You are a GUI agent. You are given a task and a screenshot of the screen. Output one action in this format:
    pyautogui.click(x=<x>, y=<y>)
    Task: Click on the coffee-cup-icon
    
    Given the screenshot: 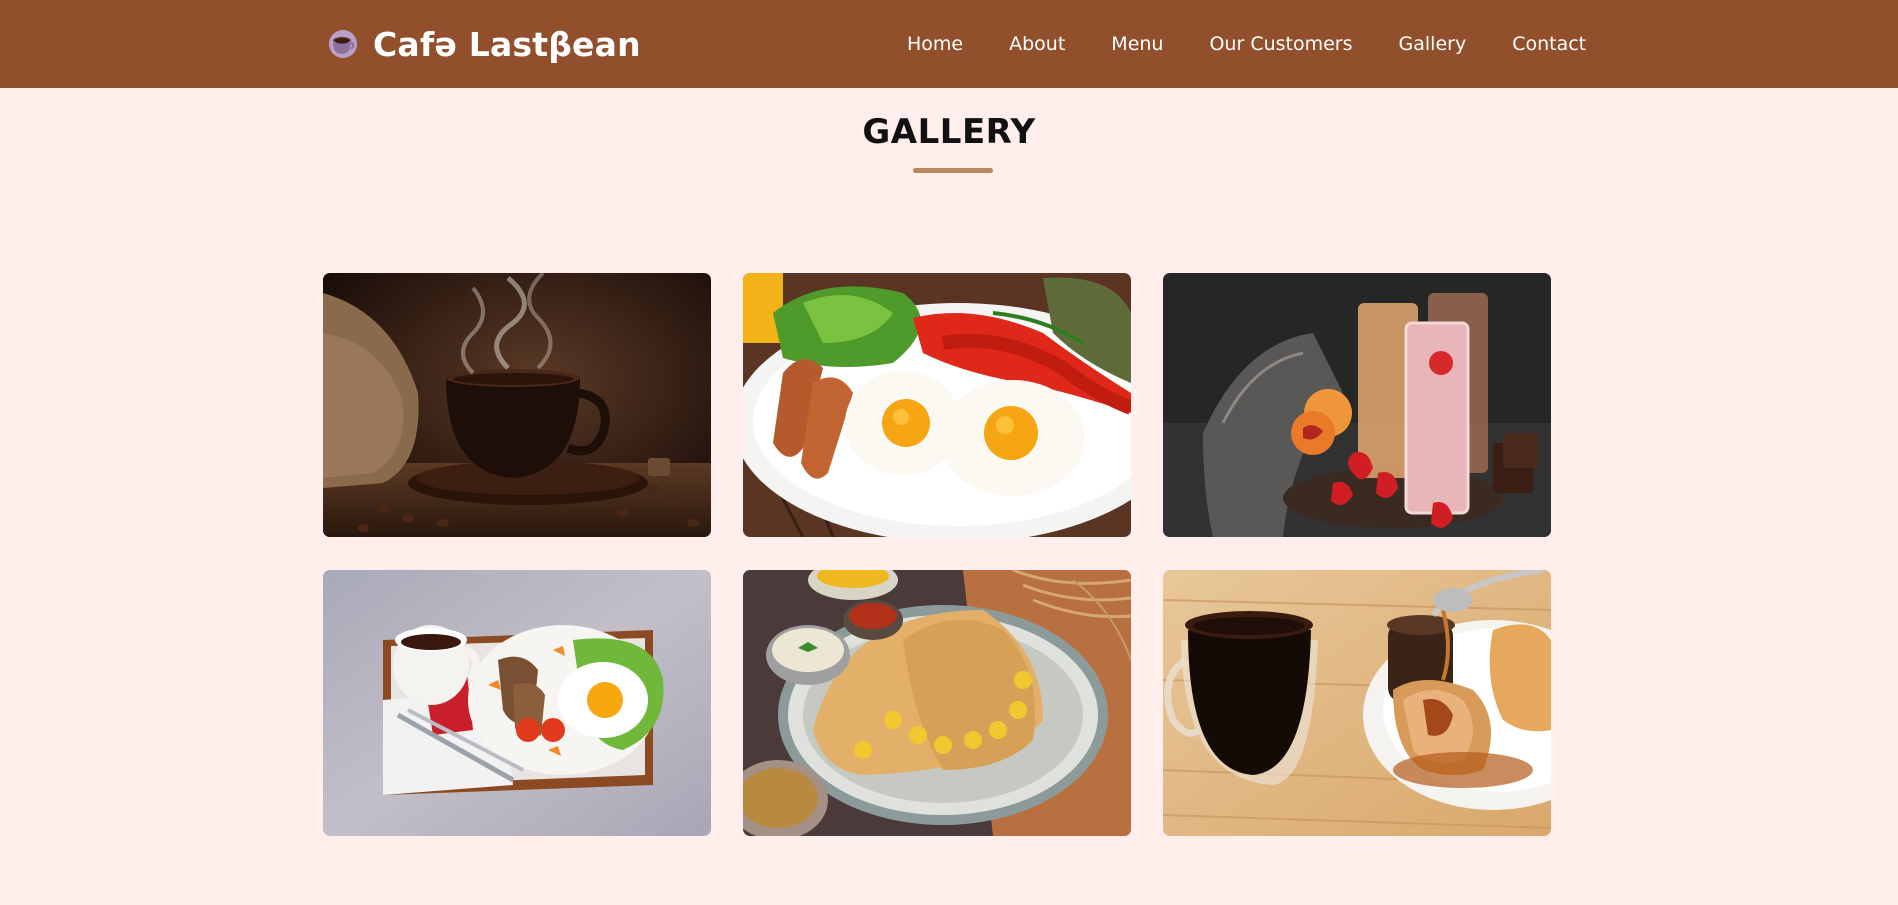 What is the action you would take?
    pyautogui.click(x=343, y=44)
    